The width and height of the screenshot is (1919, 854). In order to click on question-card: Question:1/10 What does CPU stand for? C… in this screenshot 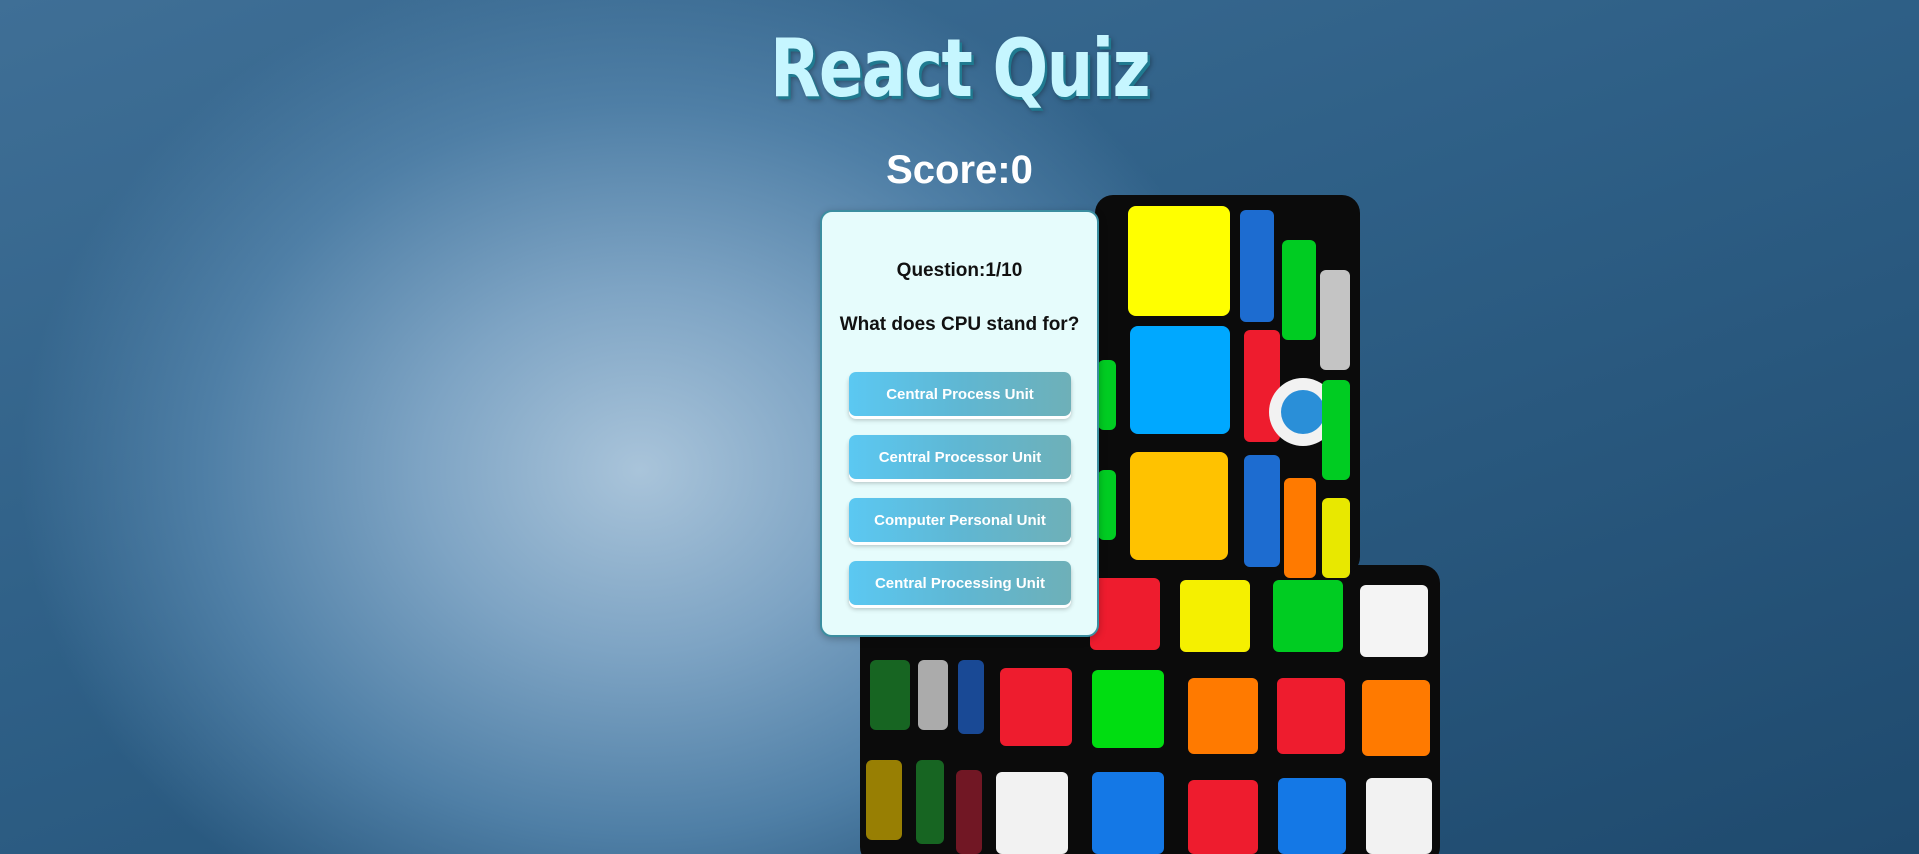, I will do `click(959, 423)`.